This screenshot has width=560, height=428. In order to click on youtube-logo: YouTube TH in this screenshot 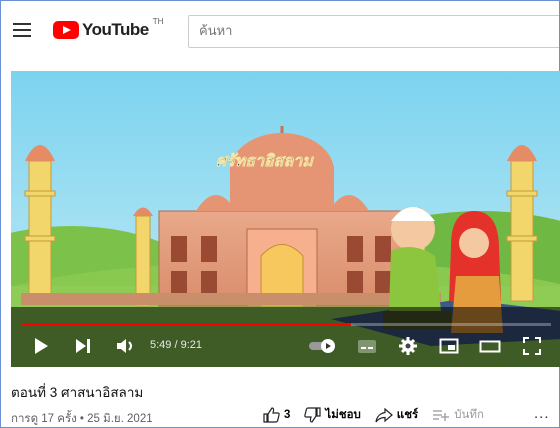, I will do `click(108, 29)`.